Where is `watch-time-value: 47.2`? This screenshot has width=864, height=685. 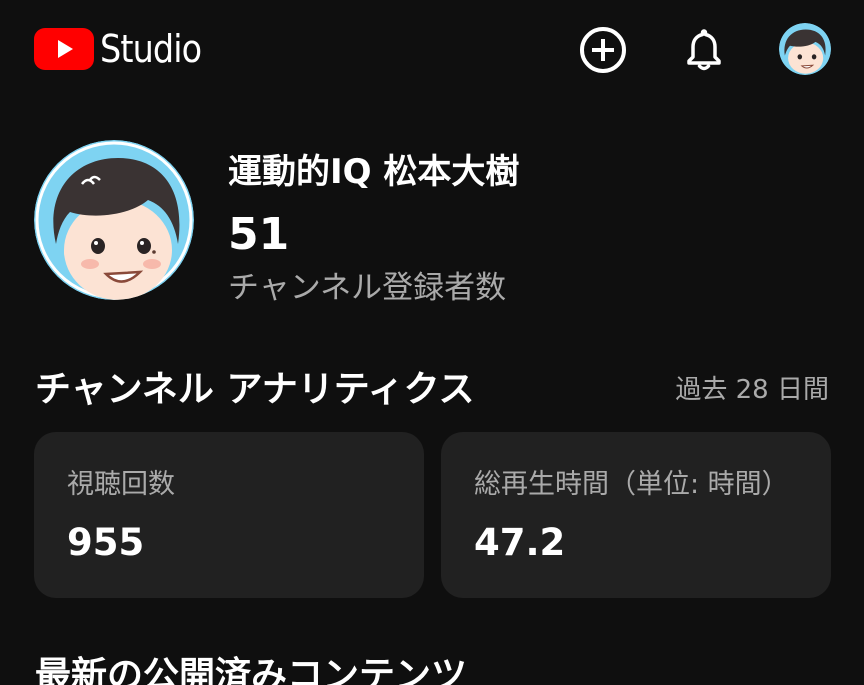
watch-time-value: 47.2 is located at coordinates (520, 542).